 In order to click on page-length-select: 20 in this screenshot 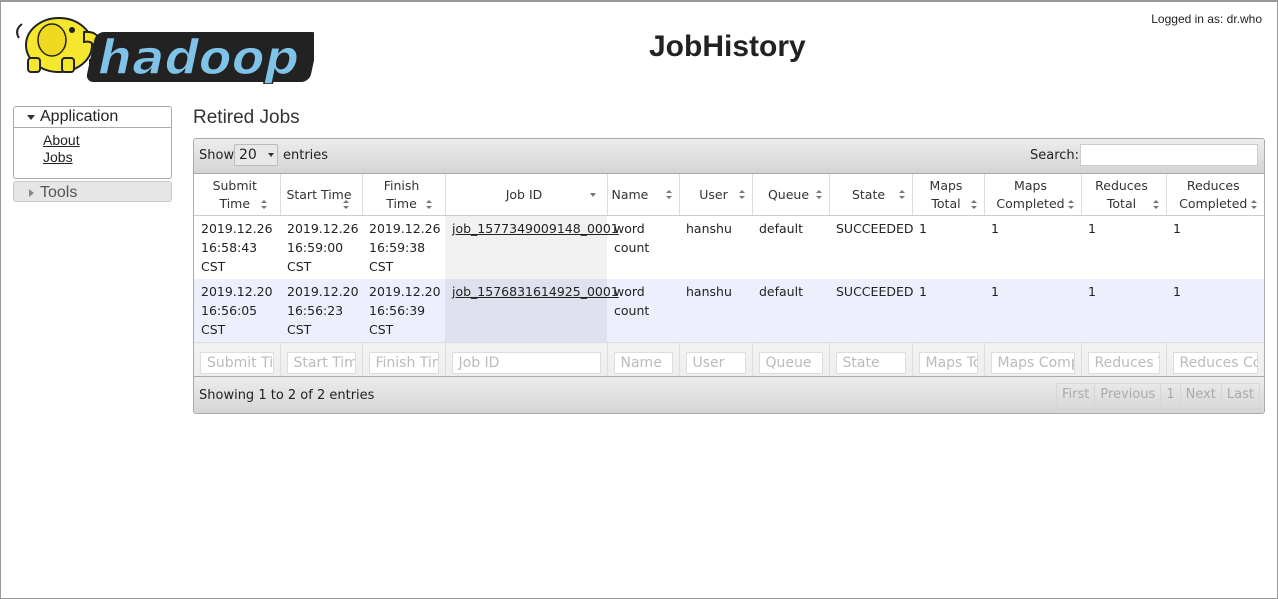, I will do `click(256, 155)`.